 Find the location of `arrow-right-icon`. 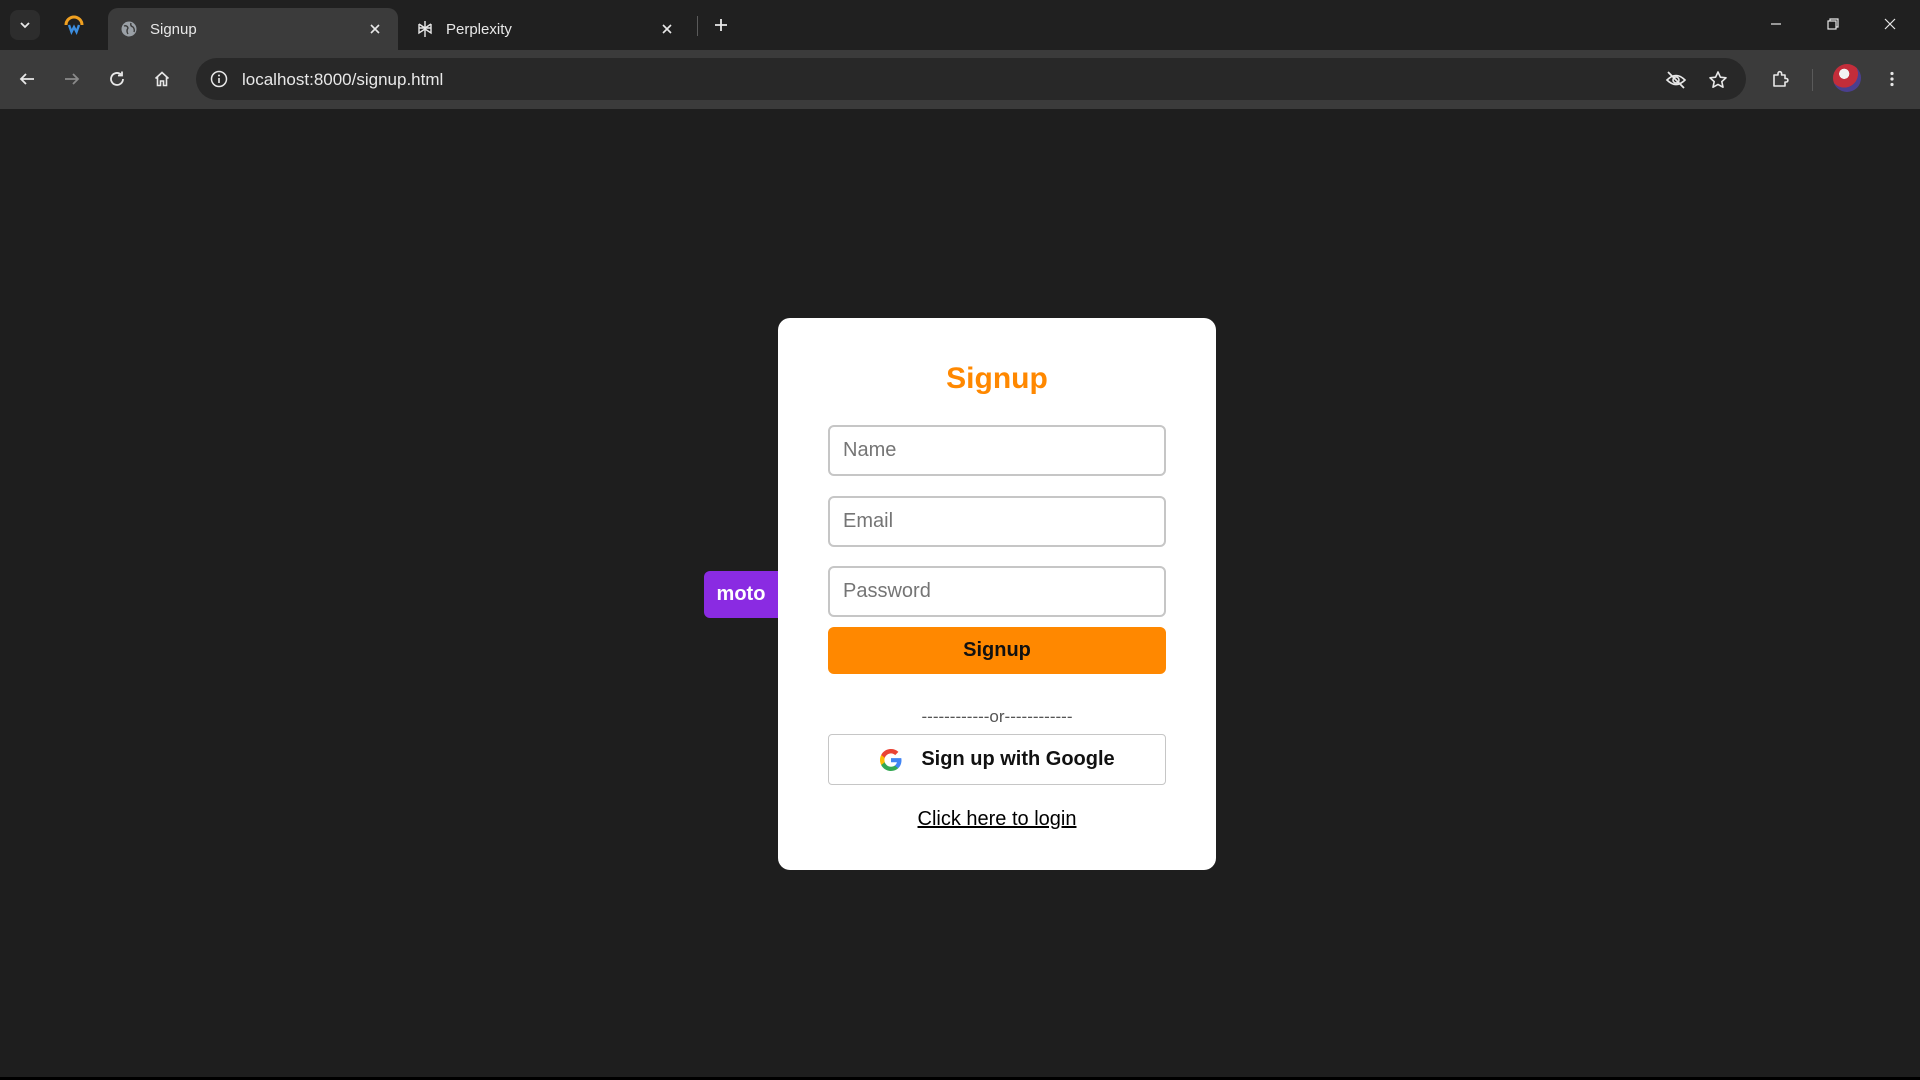

arrow-right-icon is located at coordinates (72, 79).